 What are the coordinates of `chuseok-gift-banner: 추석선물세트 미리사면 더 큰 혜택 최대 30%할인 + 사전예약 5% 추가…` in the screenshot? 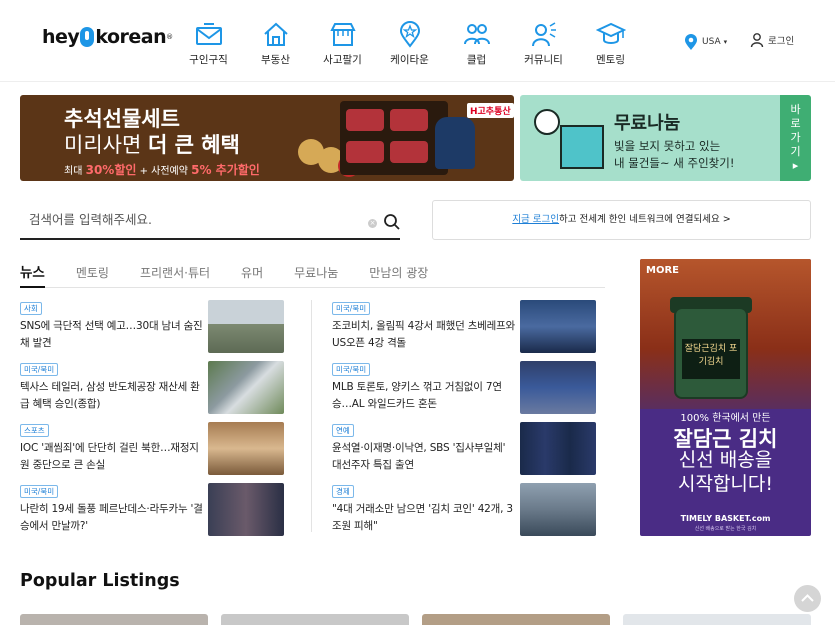 It's located at (267, 138).